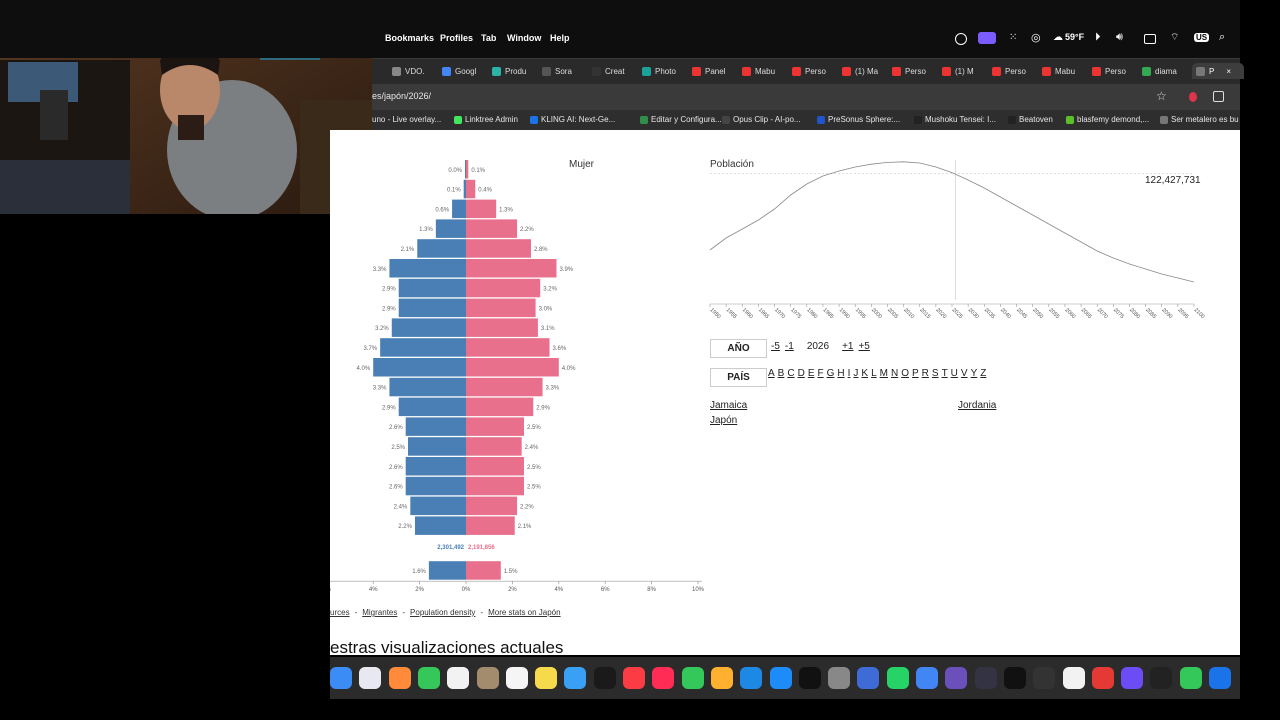 The image size is (1280, 720). I want to click on population-density-link: Population density, so click(442, 612).